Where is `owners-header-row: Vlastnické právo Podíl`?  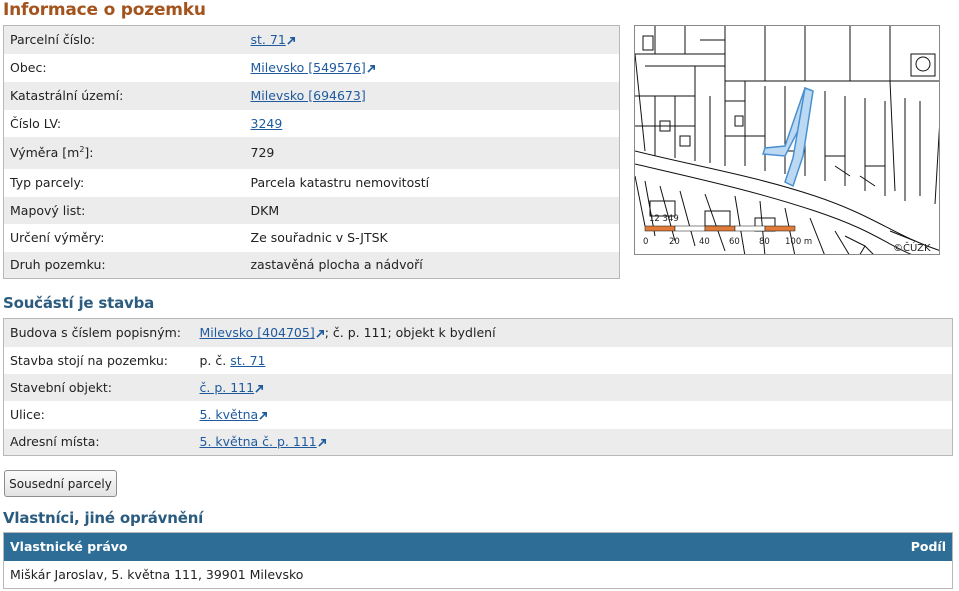
owners-header-row: Vlastnické právo Podíl is located at coordinates (478, 546).